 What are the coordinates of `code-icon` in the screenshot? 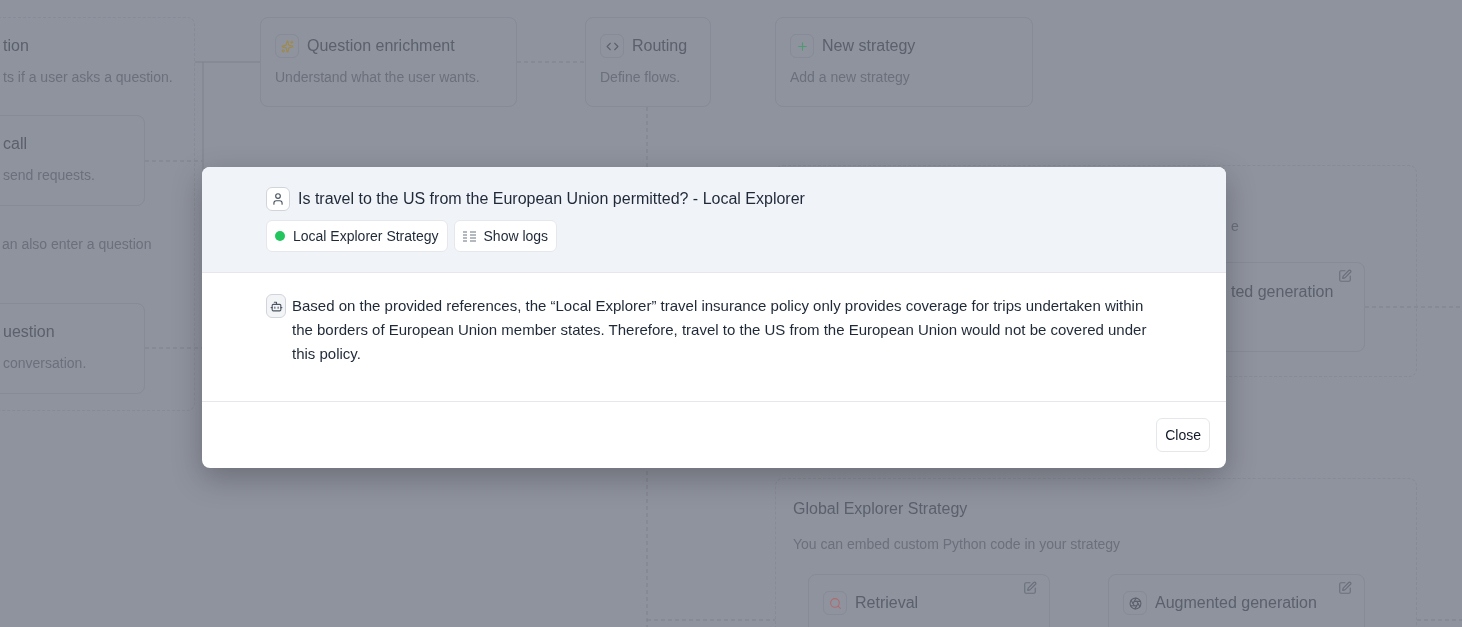 It's located at (612, 46).